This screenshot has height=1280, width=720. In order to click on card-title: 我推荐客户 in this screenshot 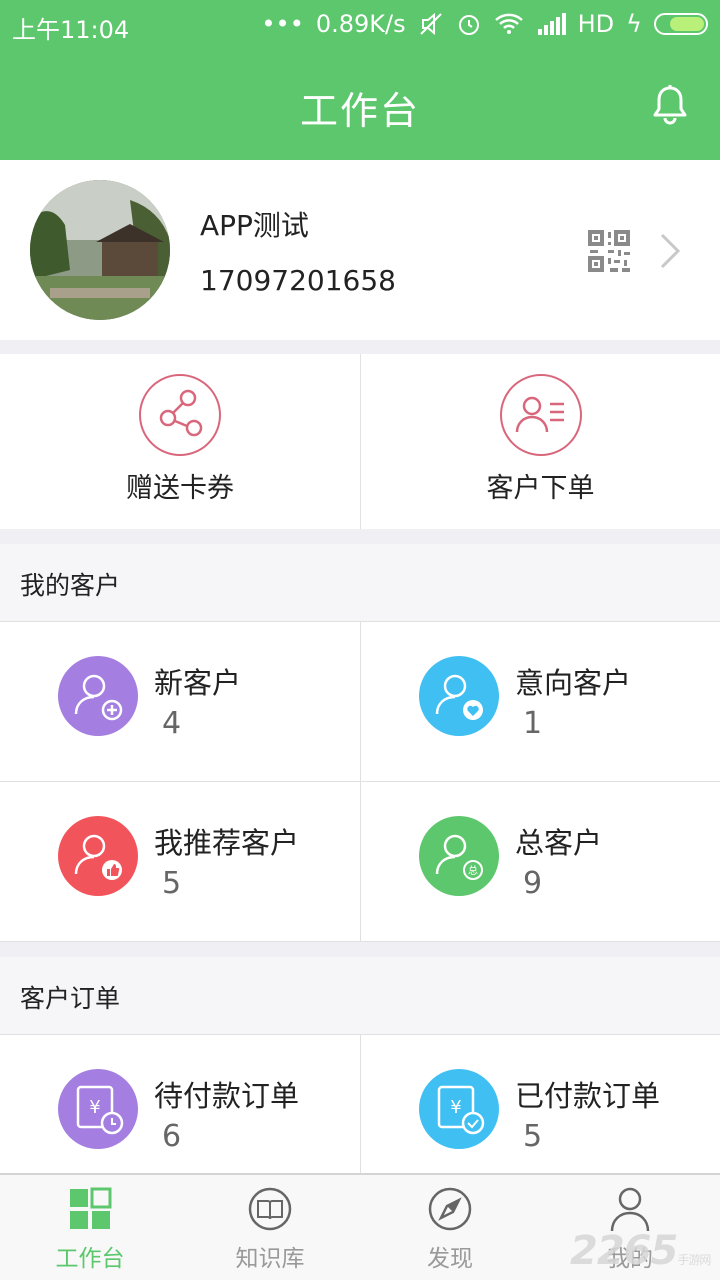, I will do `click(227, 843)`.